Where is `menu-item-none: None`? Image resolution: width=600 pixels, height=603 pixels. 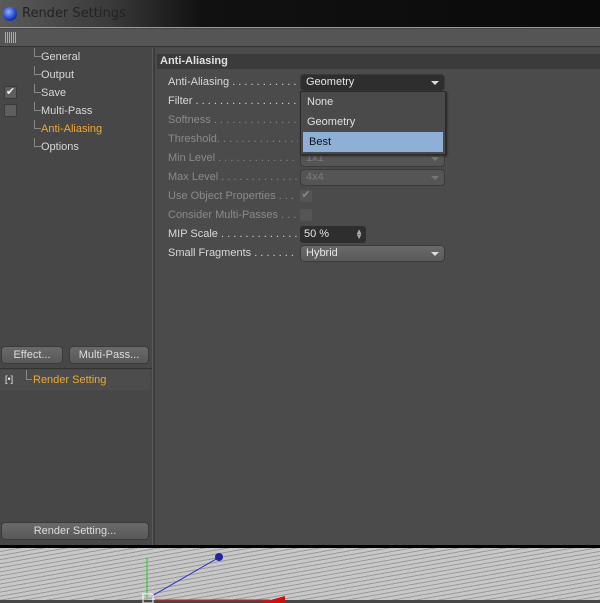
menu-item-none: None is located at coordinates (373, 102).